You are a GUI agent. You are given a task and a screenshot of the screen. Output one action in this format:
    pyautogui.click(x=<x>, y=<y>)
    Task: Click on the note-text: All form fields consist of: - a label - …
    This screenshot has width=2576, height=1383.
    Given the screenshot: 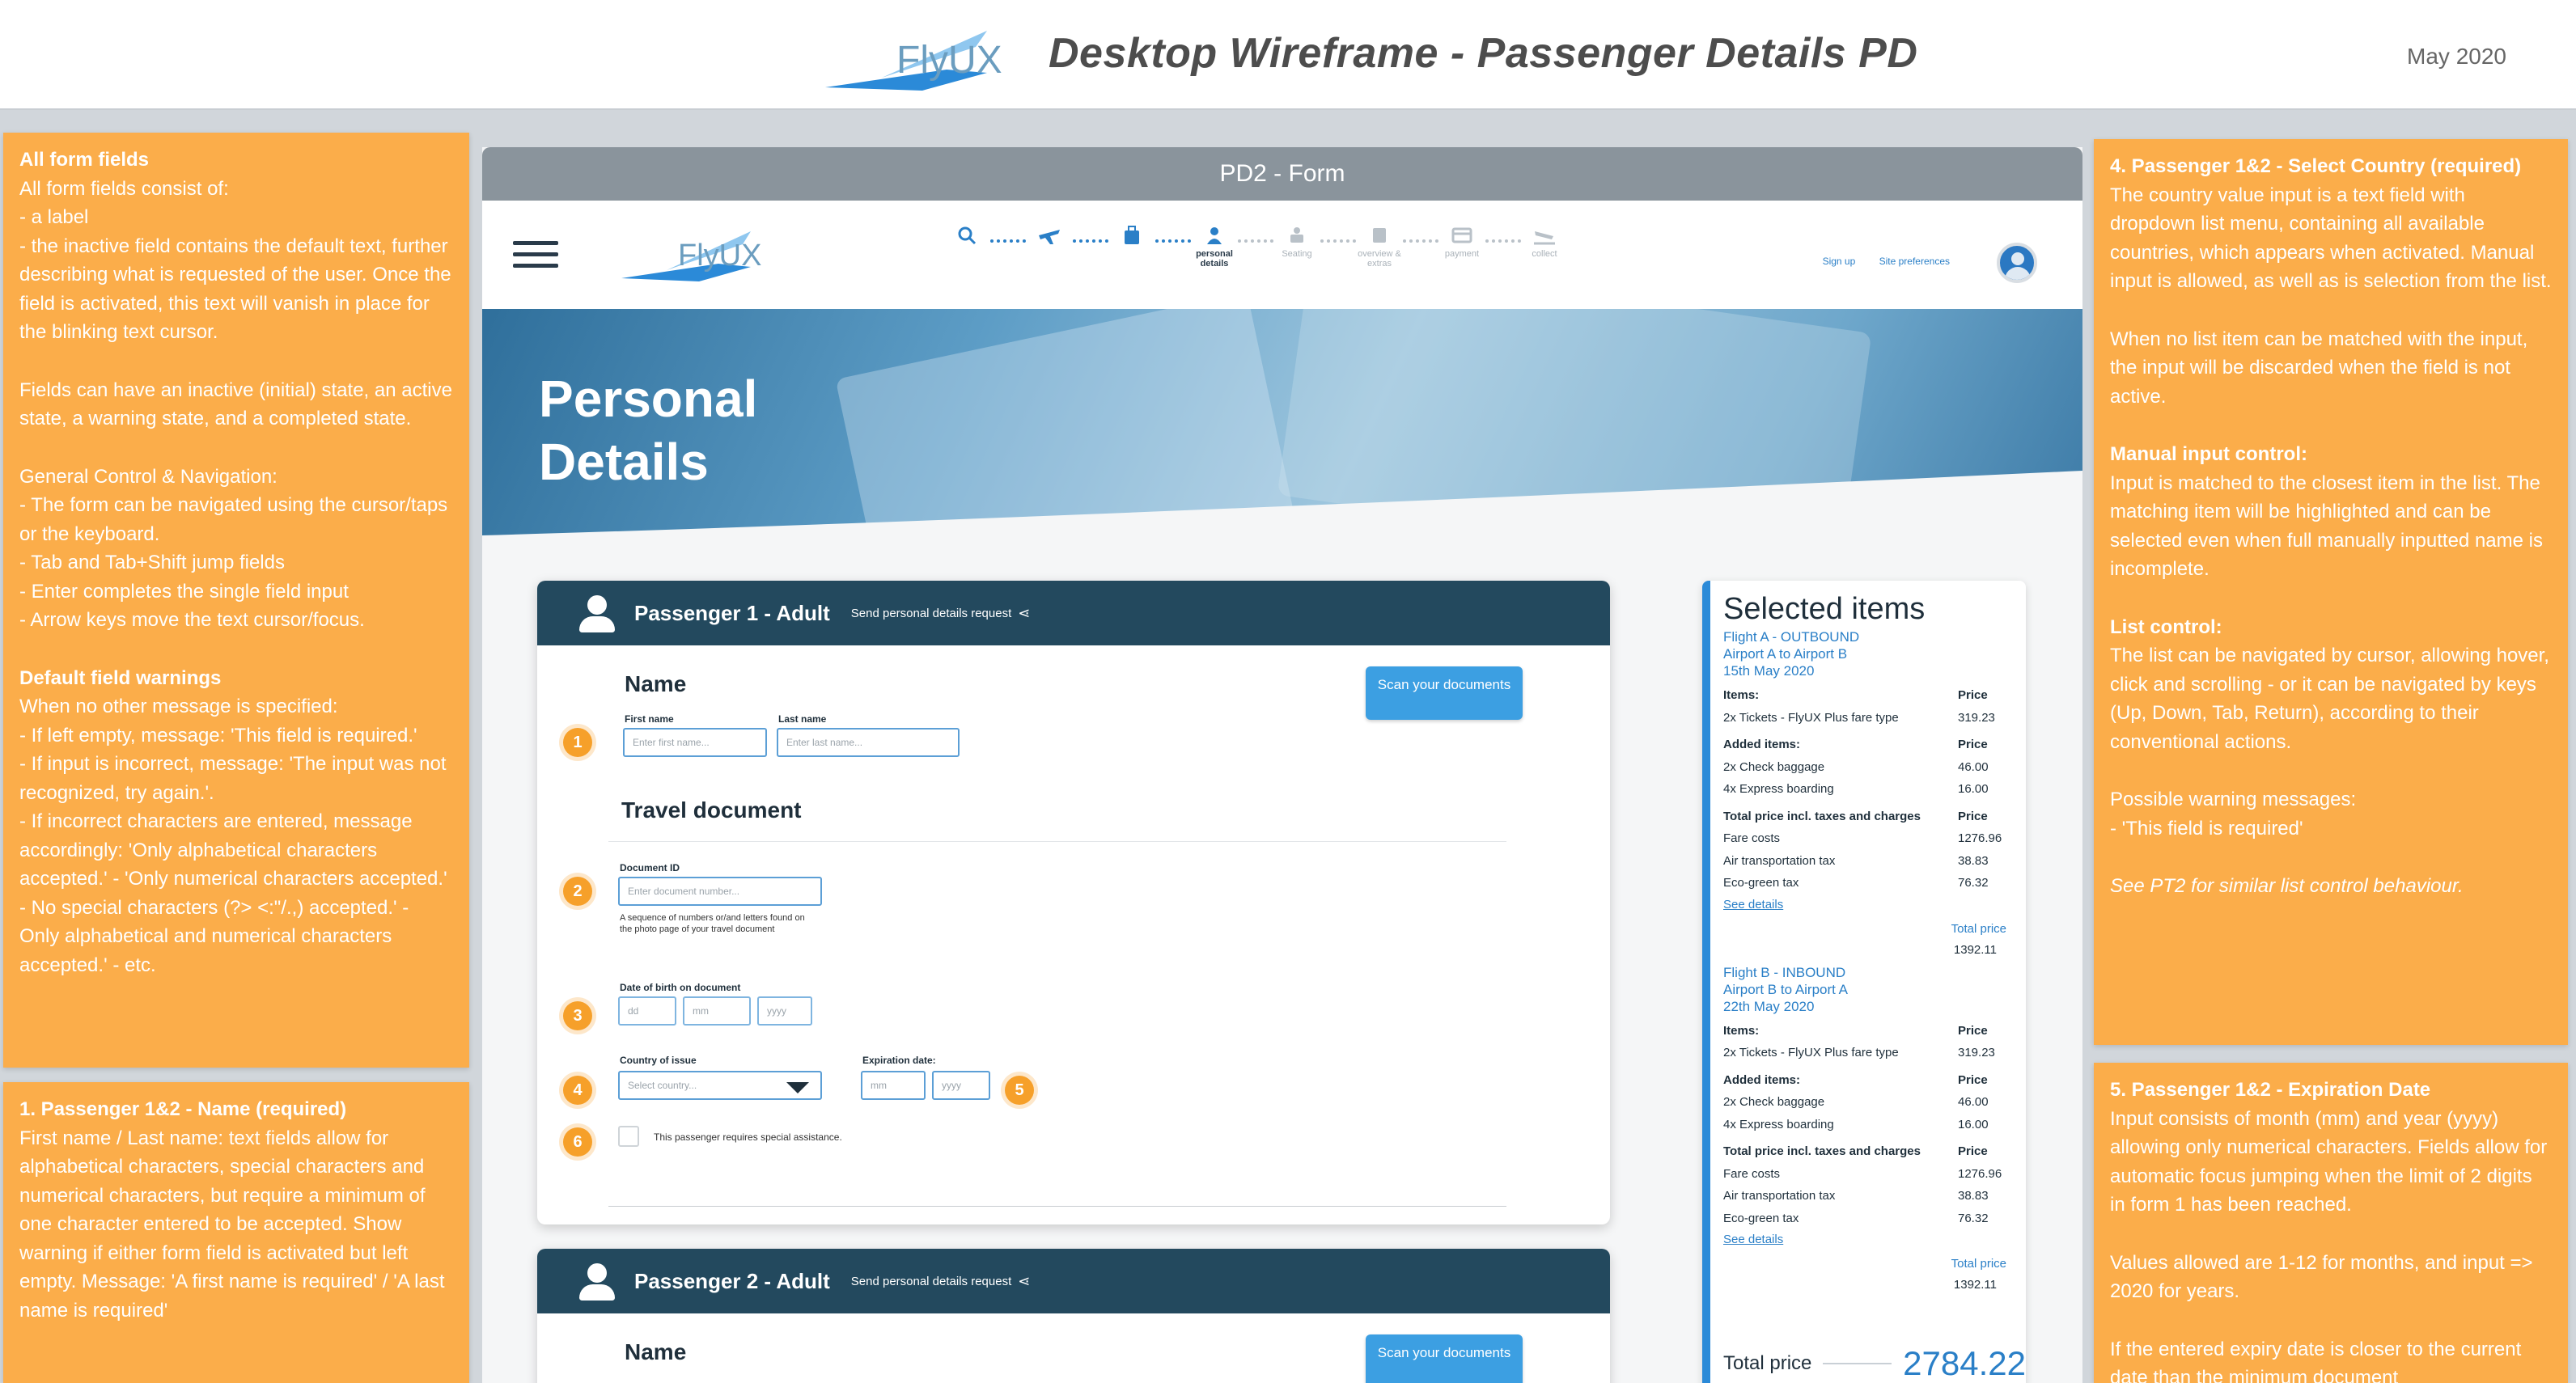 What is the action you would take?
    pyautogui.click(x=235, y=260)
    